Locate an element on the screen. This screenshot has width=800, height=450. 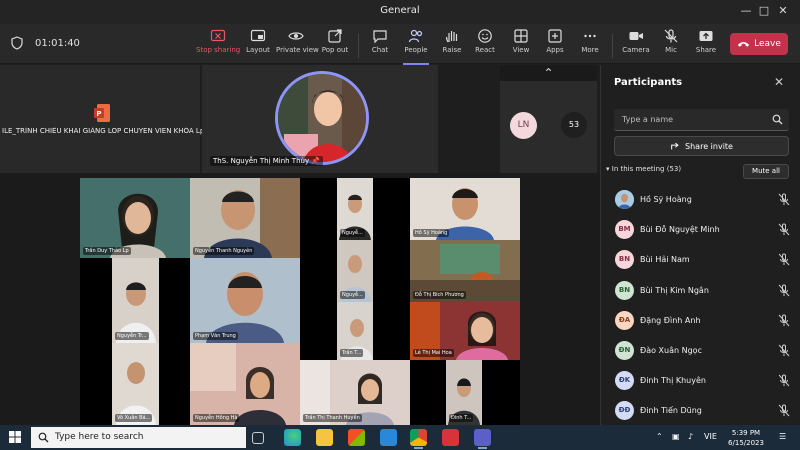
participant-row: ĐN Đào Xuân Ngọc is located at coordinates (700, 351).